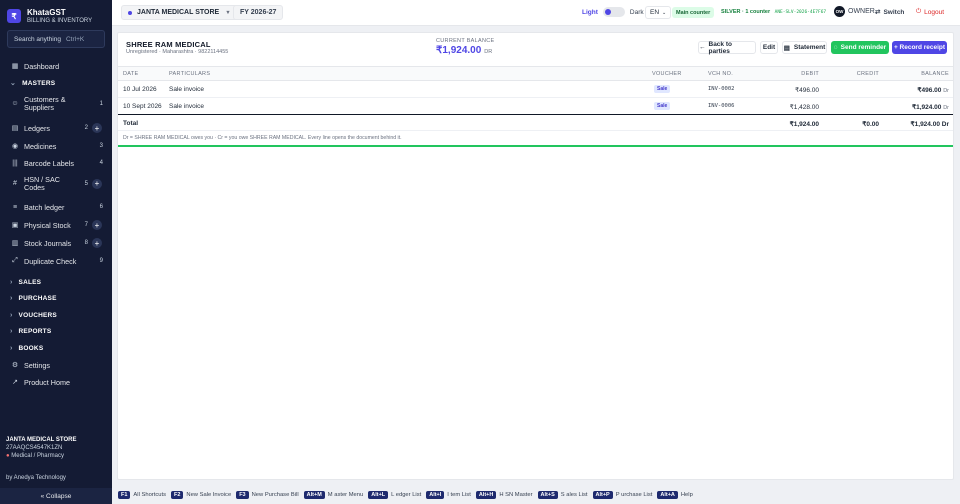 Image resolution: width=960 pixels, height=504 pixels. I want to click on sidebar-item-customers: ☺ Customers & Suppliers 1, so click(56, 104).